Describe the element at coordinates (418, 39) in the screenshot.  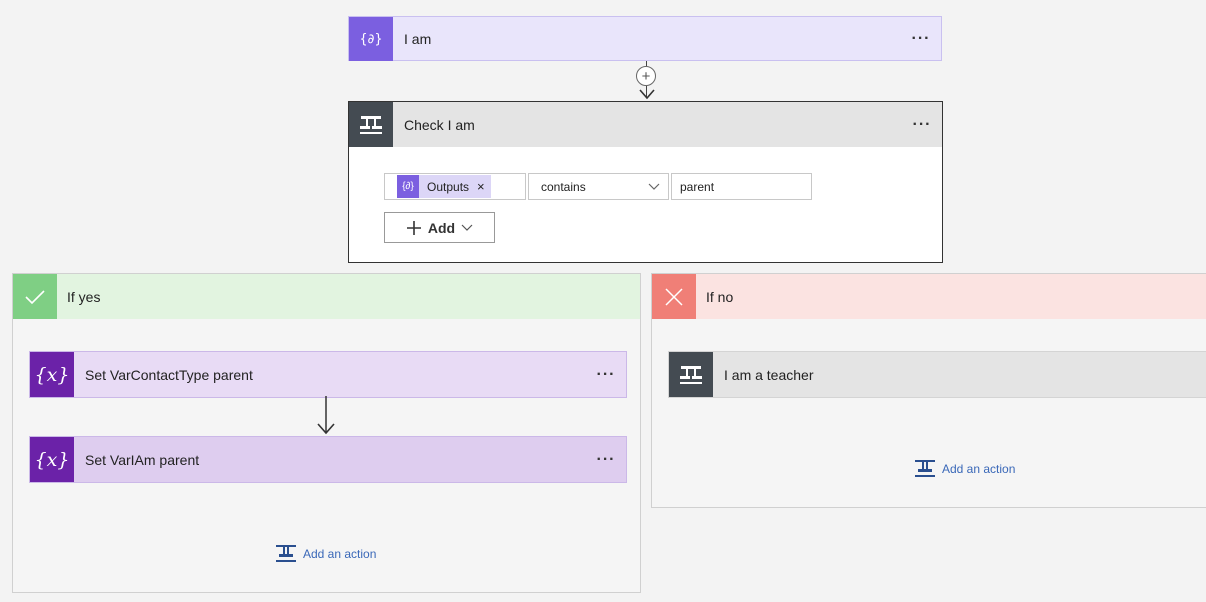
I see `step-title: I am` at that location.